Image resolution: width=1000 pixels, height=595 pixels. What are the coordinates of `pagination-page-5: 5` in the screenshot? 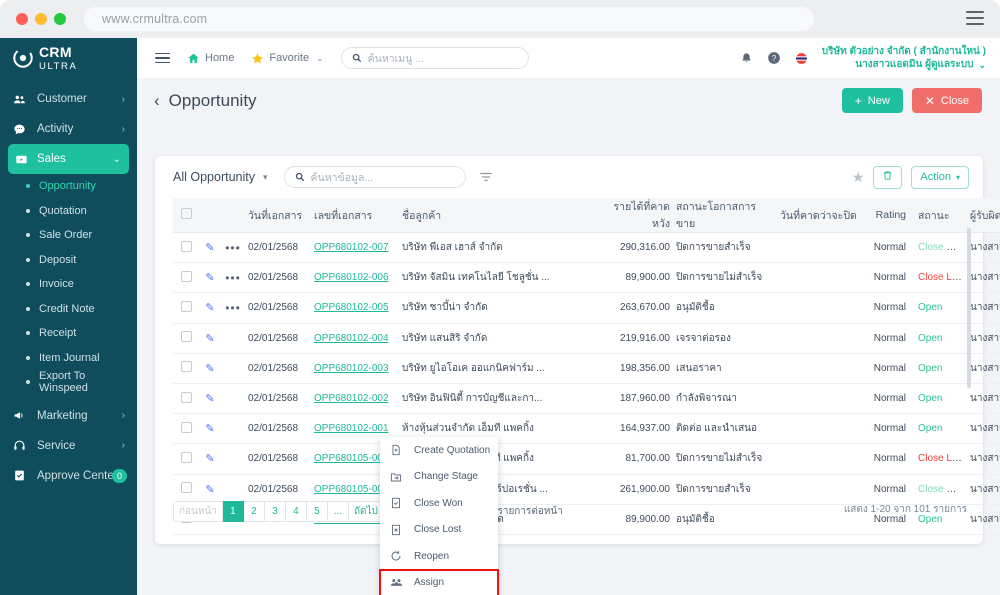 It's located at (317, 511).